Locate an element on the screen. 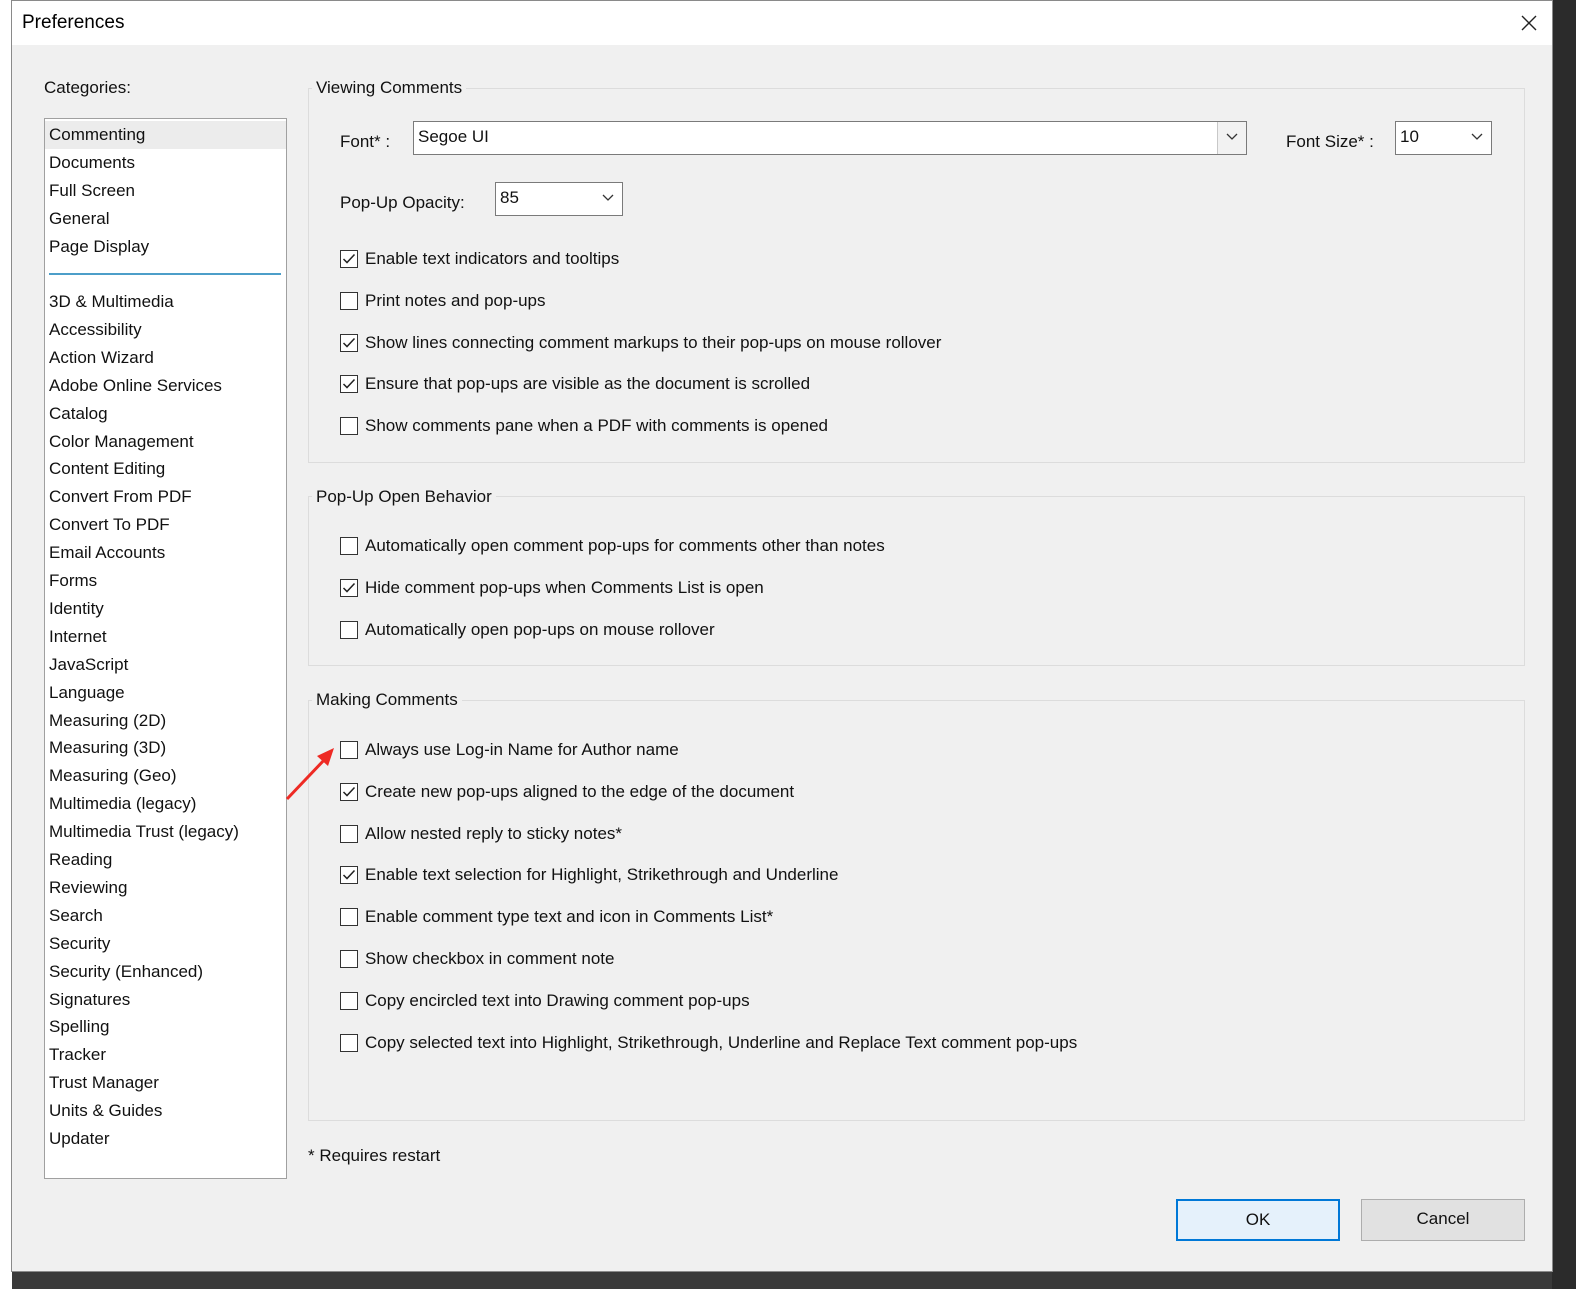  option-label: Show checkbox in comment note is located at coordinates (490, 958).